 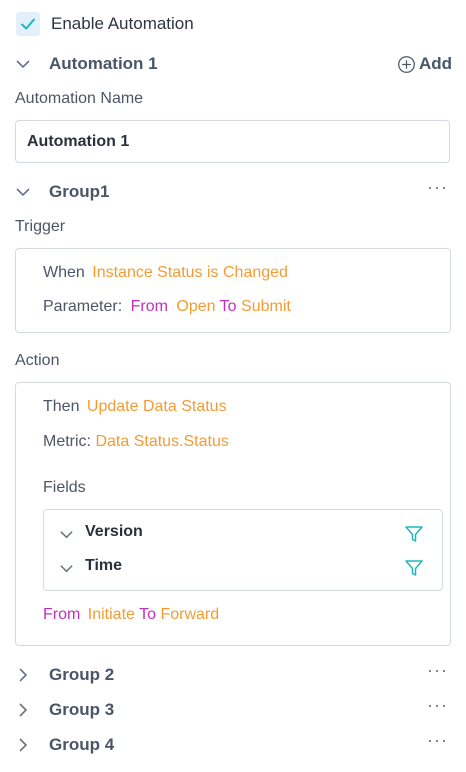 I want to click on metric-value: Data Status.Status, so click(x=161, y=441).